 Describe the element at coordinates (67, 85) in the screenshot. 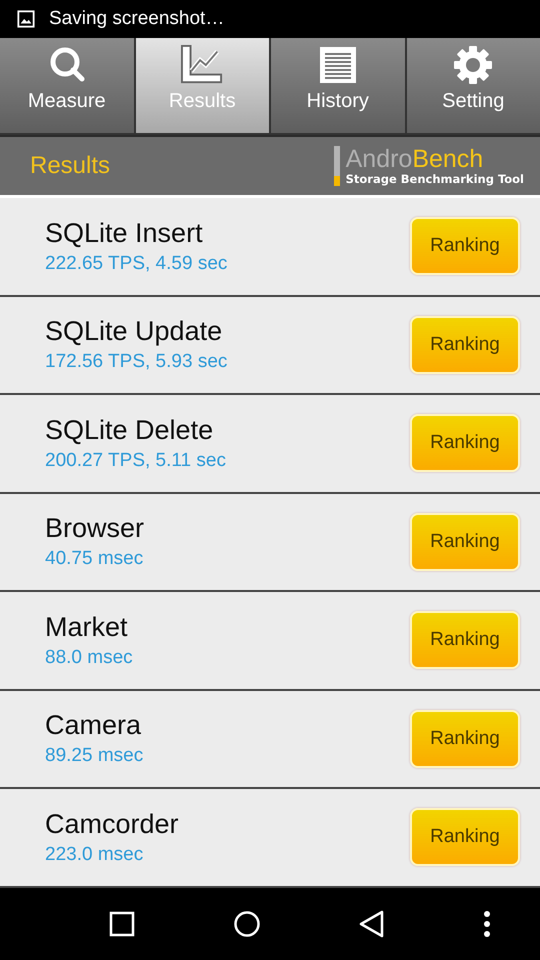

I see `tab: Measure` at that location.